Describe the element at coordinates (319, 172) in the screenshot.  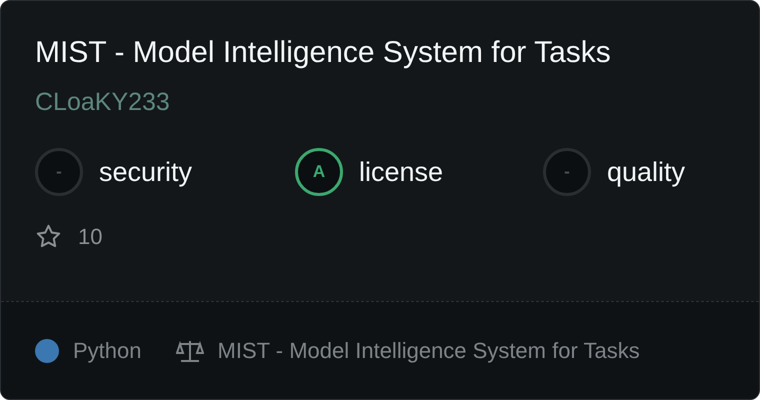
I see `grade-badge: A` at that location.